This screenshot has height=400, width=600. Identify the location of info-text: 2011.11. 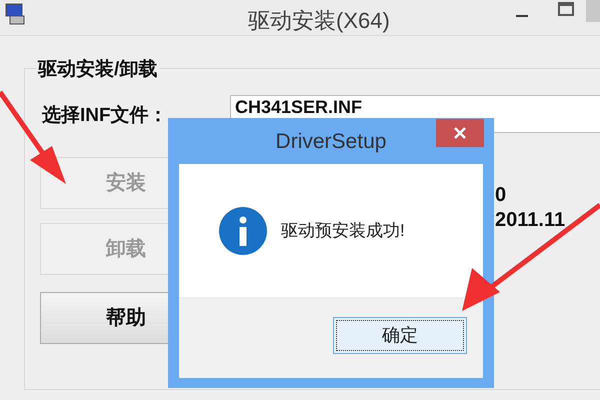
(530, 220).